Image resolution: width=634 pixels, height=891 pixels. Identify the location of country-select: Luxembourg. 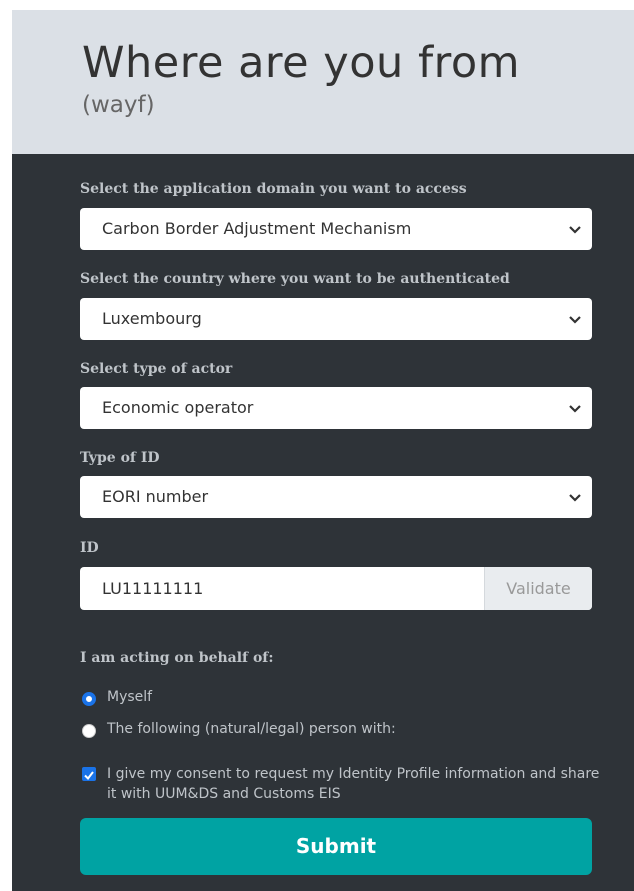
(336, 319).